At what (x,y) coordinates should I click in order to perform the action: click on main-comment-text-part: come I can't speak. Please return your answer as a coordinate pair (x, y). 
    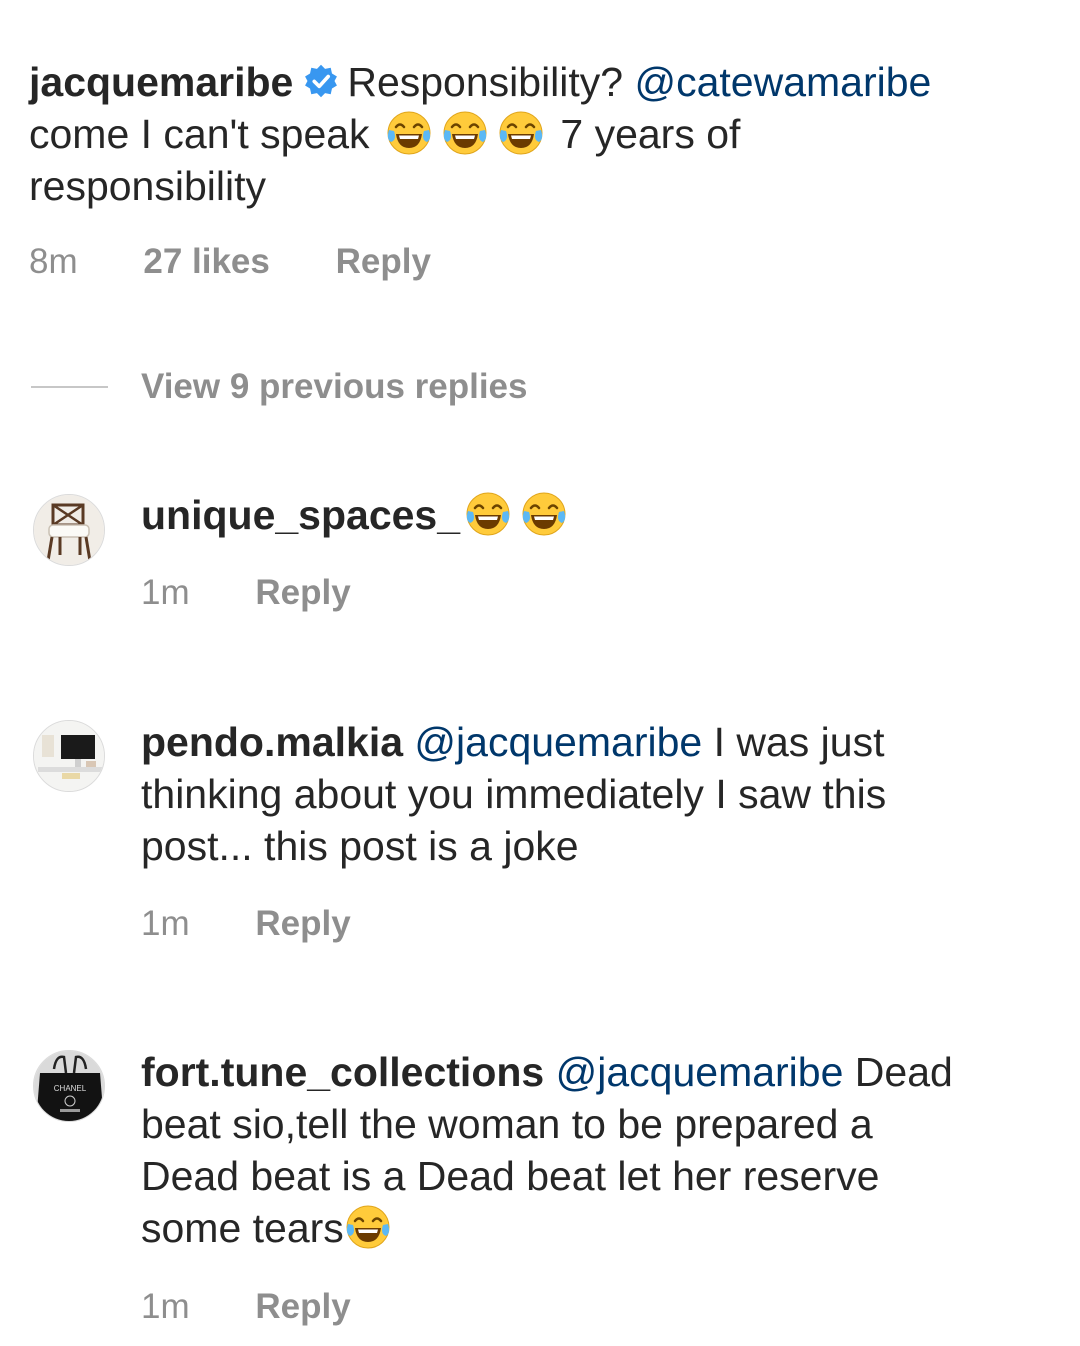
    Looking at the image, I should click on (199, 134).